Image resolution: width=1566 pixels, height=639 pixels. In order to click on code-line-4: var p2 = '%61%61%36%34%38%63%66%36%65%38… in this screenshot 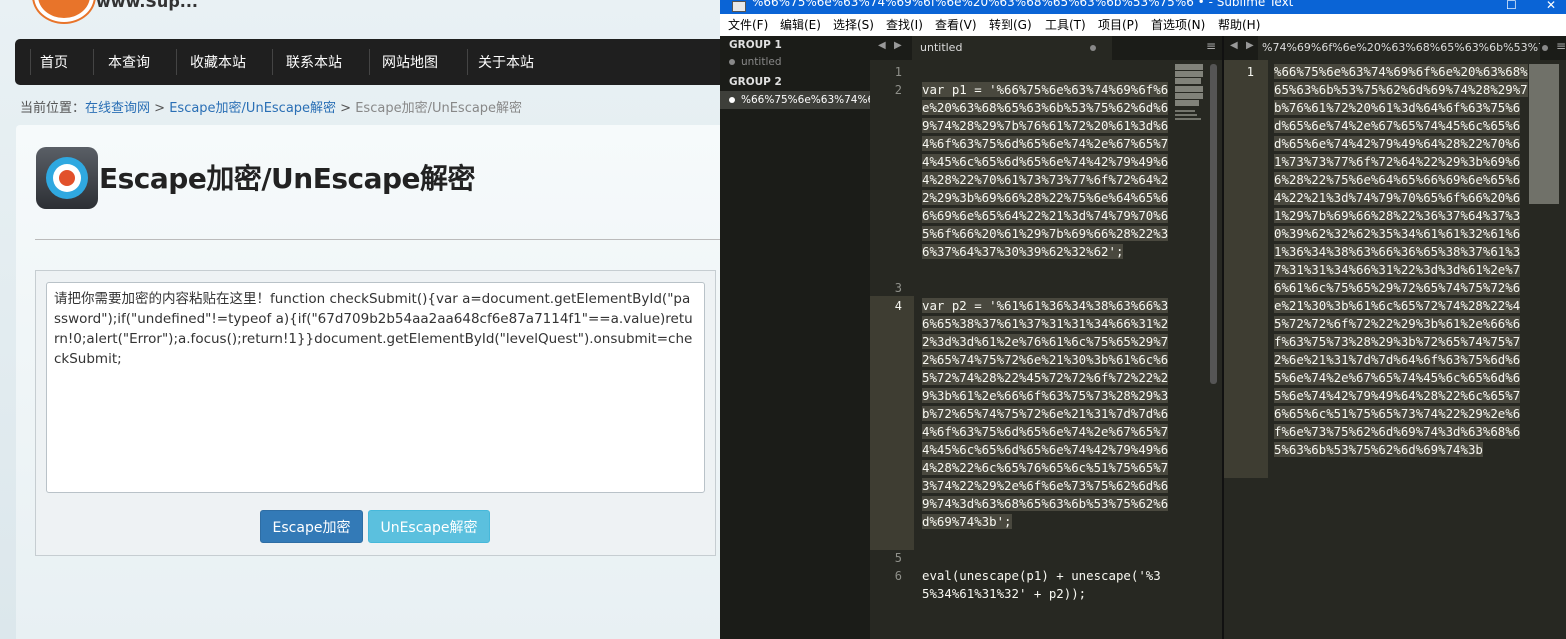, I will do `click(1045, 413)`.